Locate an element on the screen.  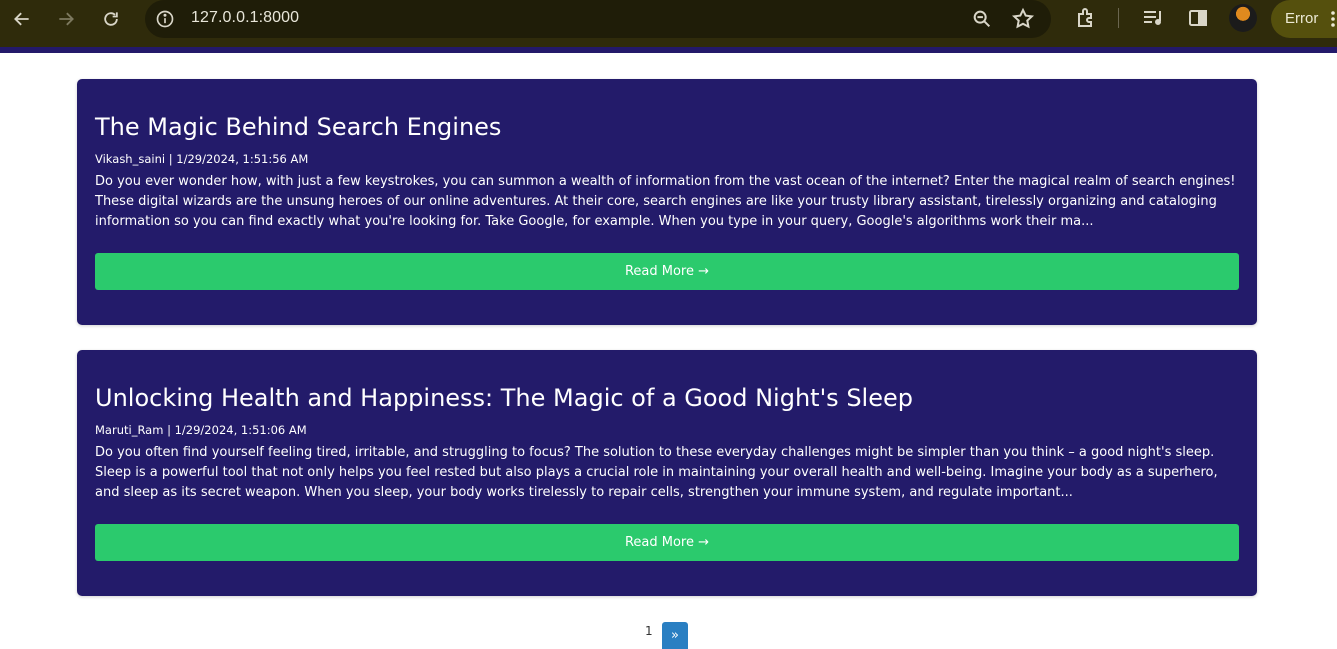
error-label: Error is located at coordinates (1302, 18).